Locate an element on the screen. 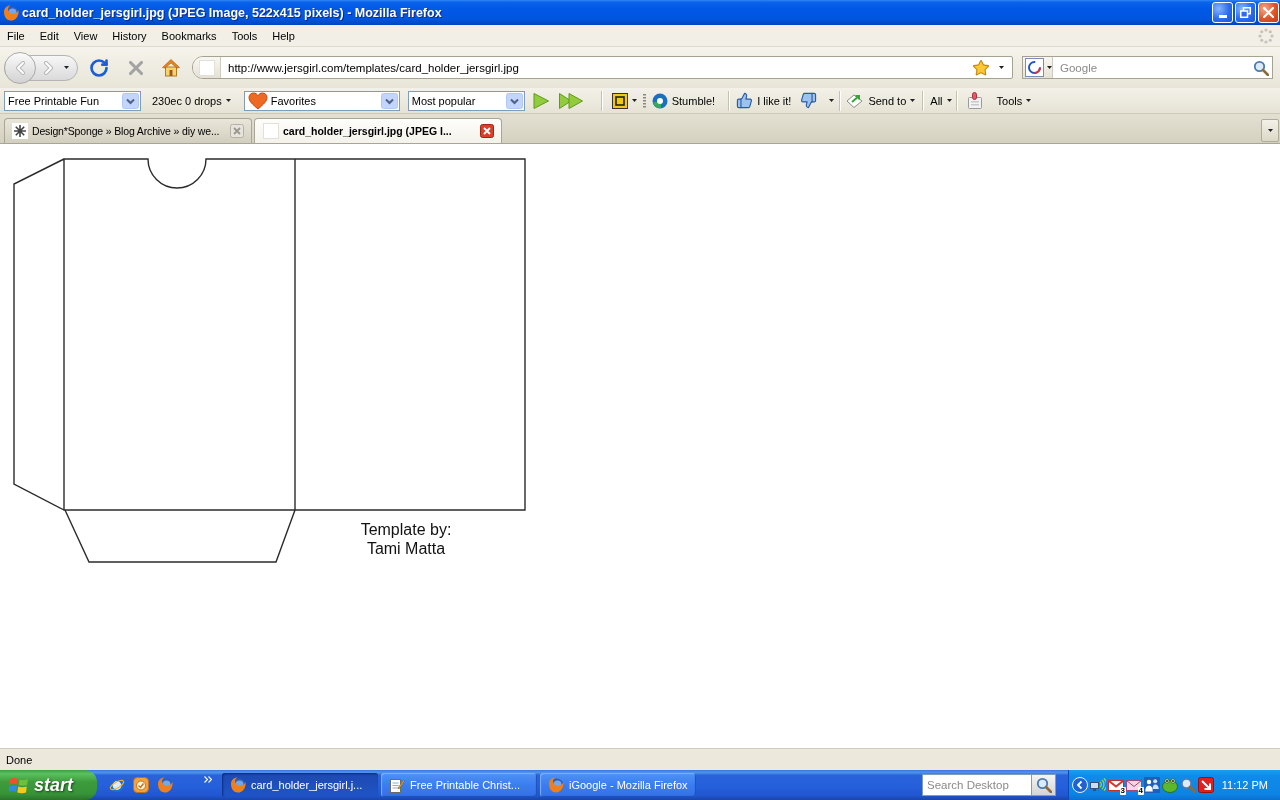 Image resolution: width=1280 pixels, height=800 pixels. close-button is located at coordinates (1268, 12).